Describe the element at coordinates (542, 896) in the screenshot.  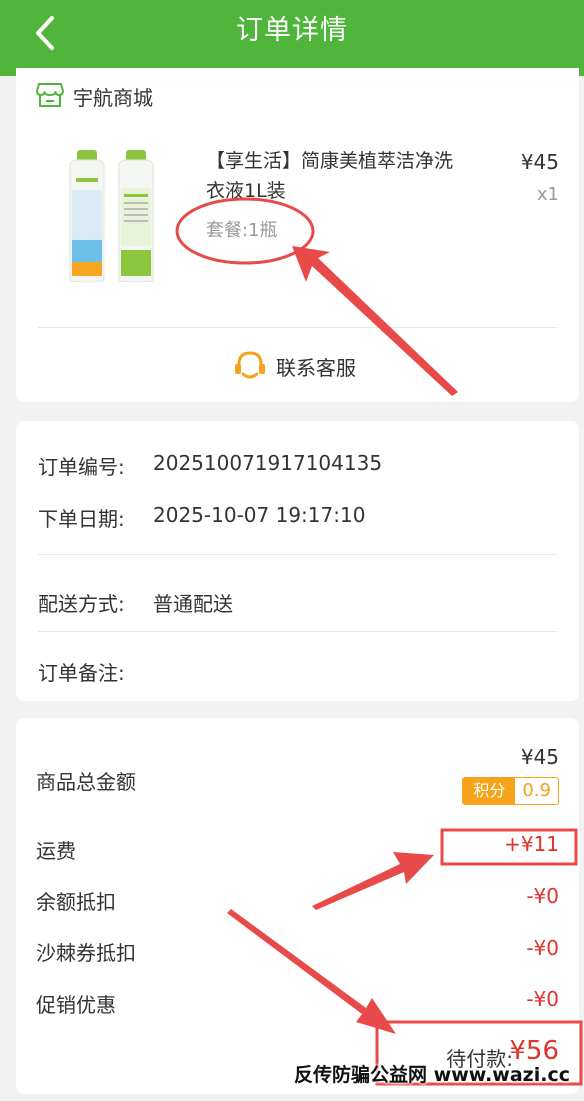
I see `balance-deduction-value: -¥0` at that location.